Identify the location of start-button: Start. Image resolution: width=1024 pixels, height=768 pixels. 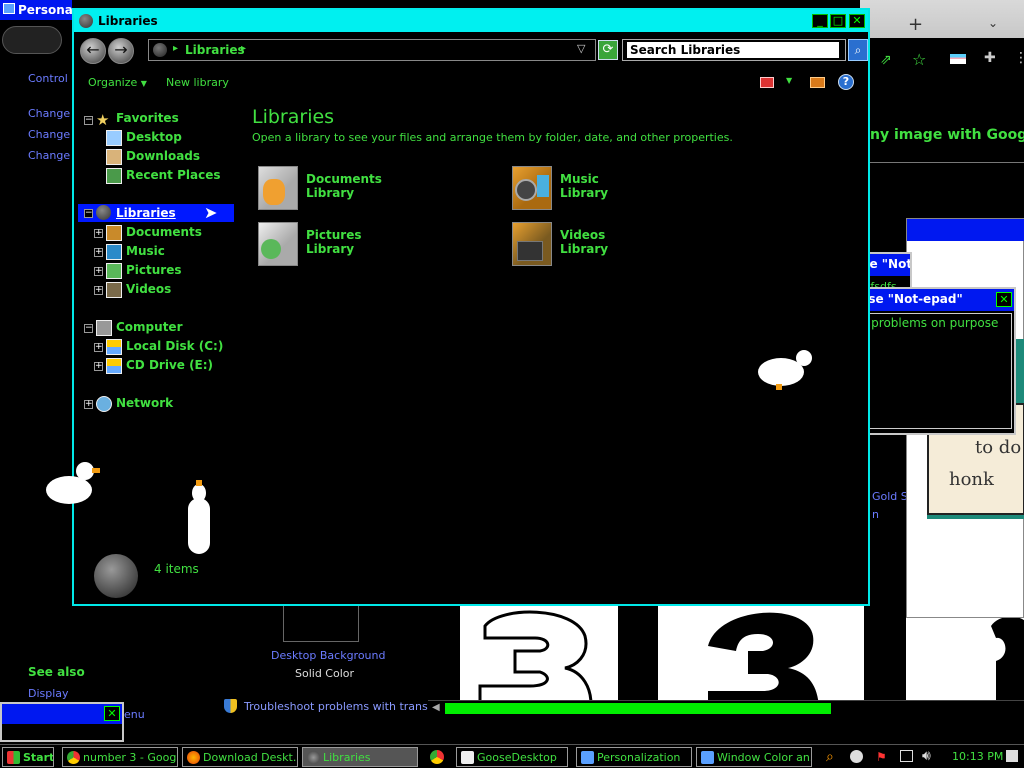
(28, 757).